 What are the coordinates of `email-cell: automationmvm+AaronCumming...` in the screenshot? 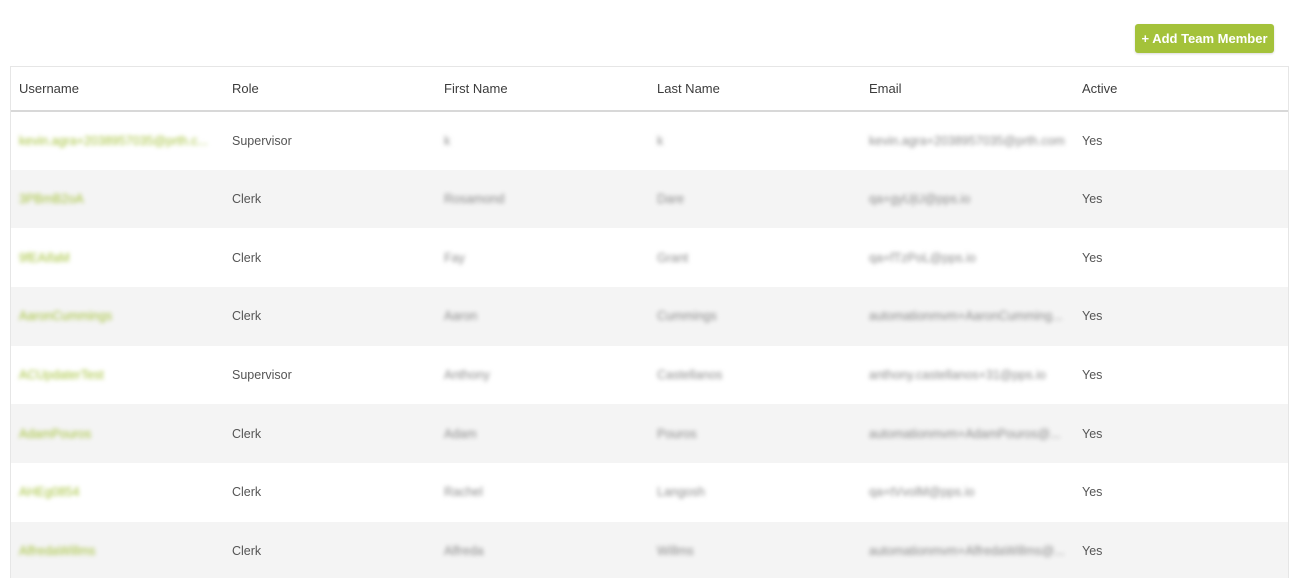 It's located at (966, 316).